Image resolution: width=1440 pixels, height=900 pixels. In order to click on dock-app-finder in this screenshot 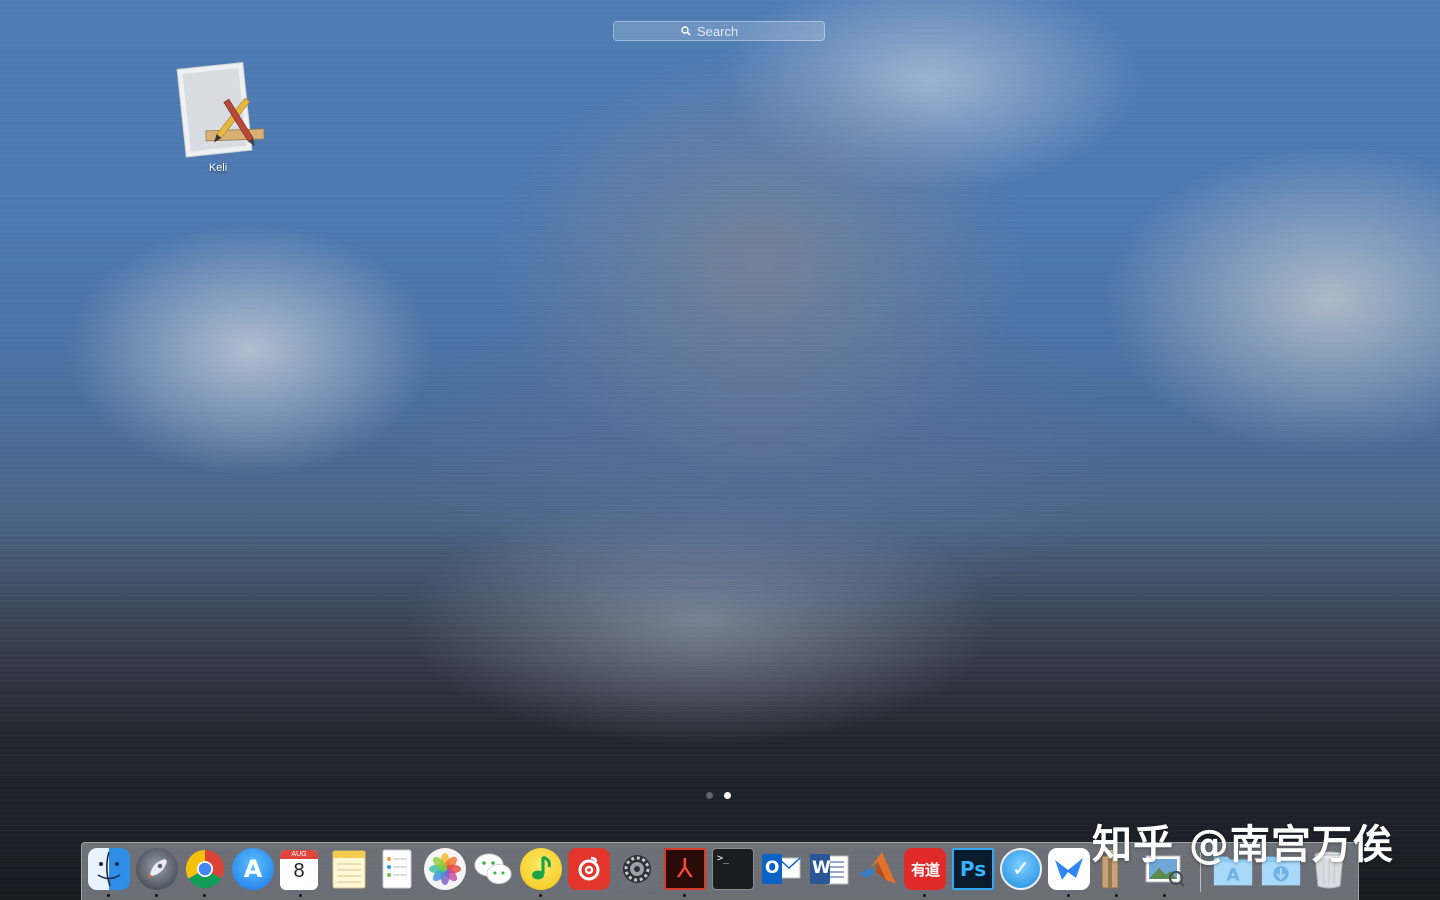, I will do `click(109, 869)`.